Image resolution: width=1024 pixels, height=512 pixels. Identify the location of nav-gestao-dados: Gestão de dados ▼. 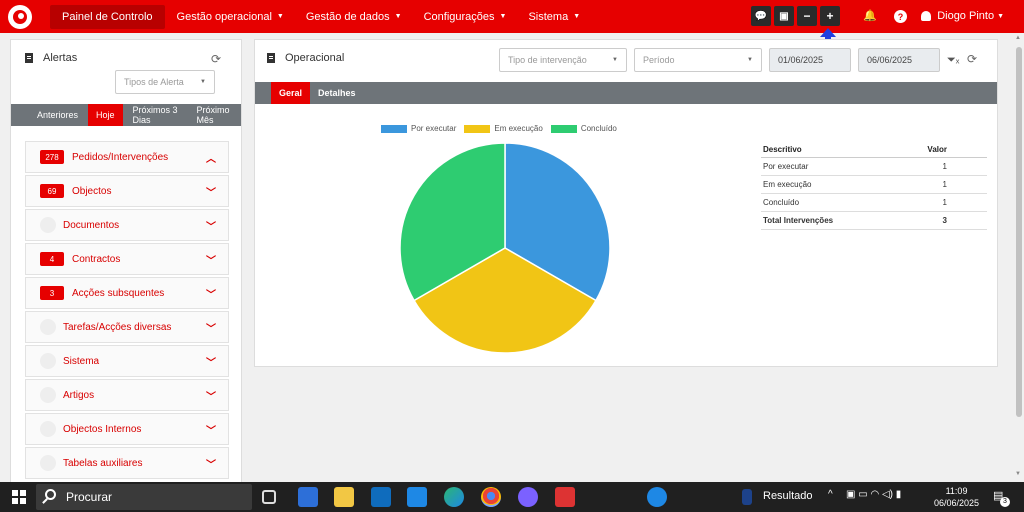
(354, 17).